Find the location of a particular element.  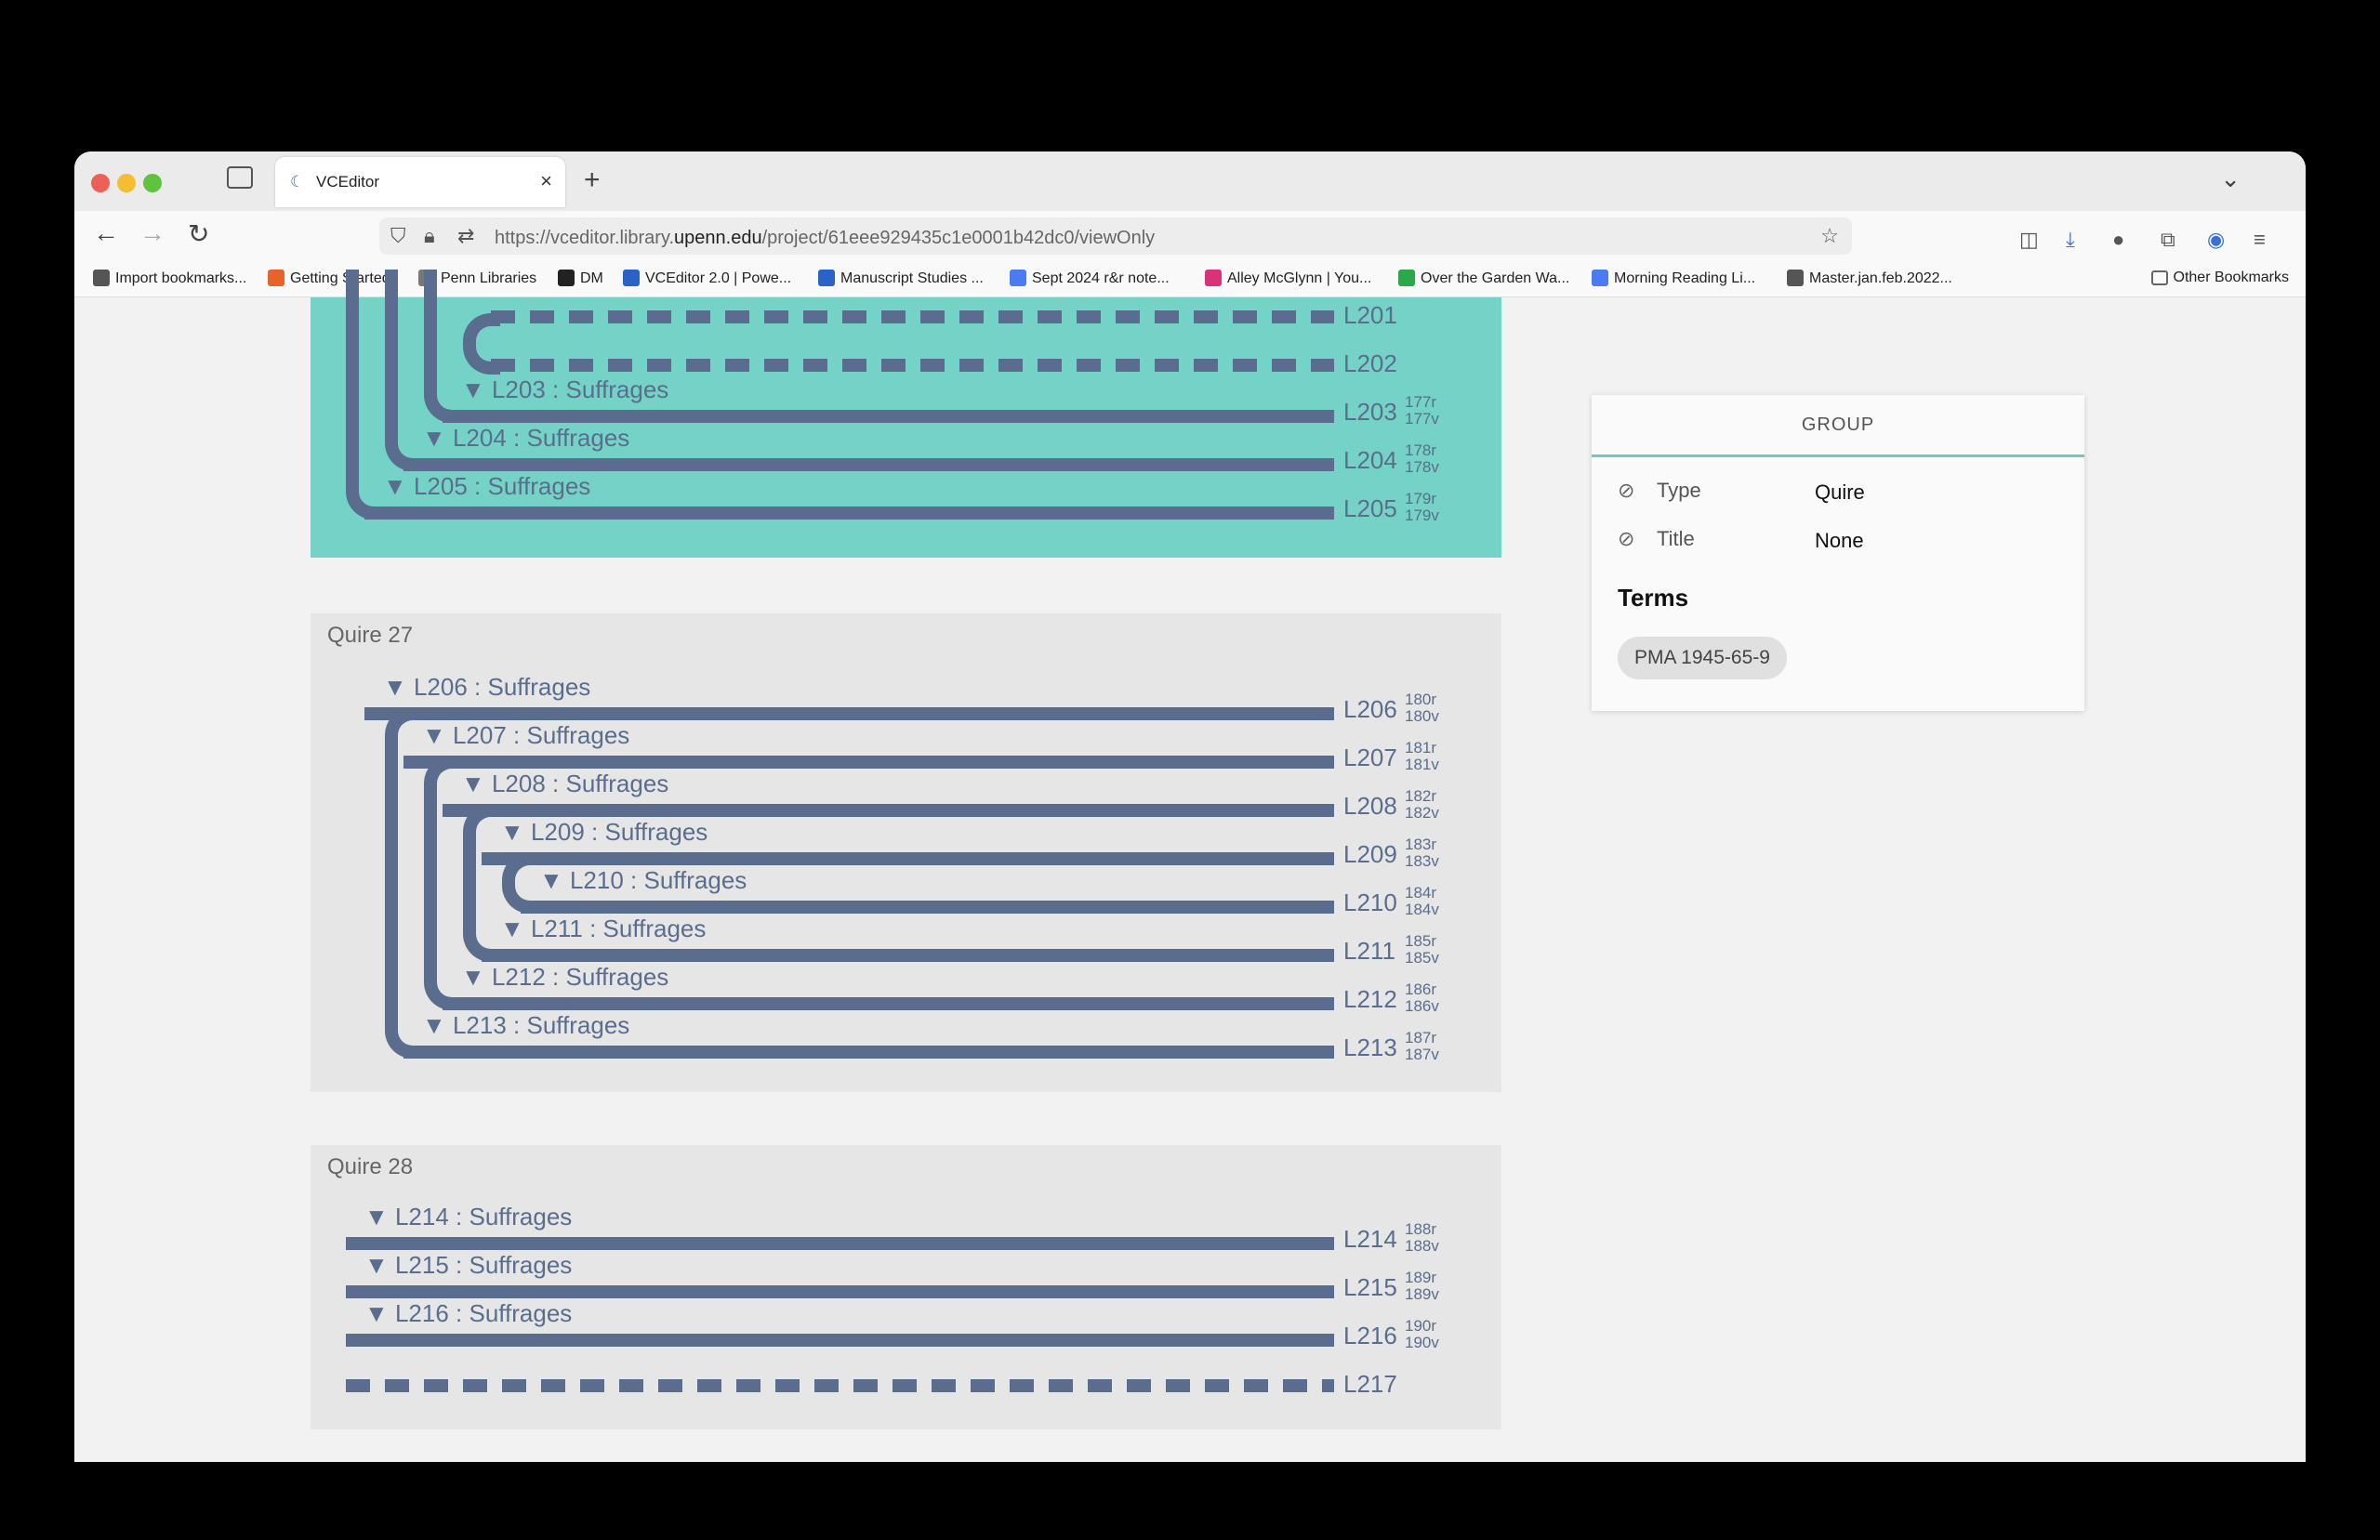

leaf-id: L214 is located at coordinates (1370, 1239).